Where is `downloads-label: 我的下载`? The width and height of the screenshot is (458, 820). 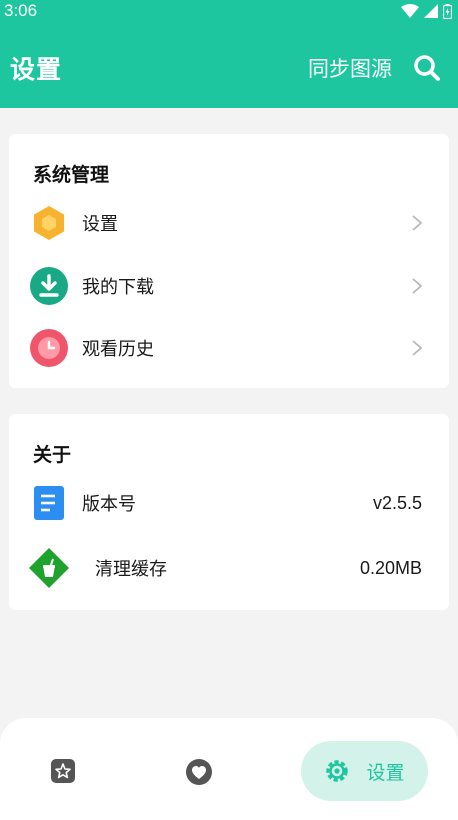 downloads-label: 我的下载 is located at coordinates (118, 287).